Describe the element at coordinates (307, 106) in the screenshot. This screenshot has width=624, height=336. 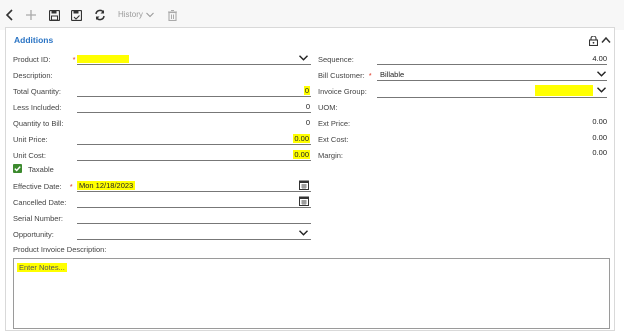
I see `less-included-value: 0` at that location.